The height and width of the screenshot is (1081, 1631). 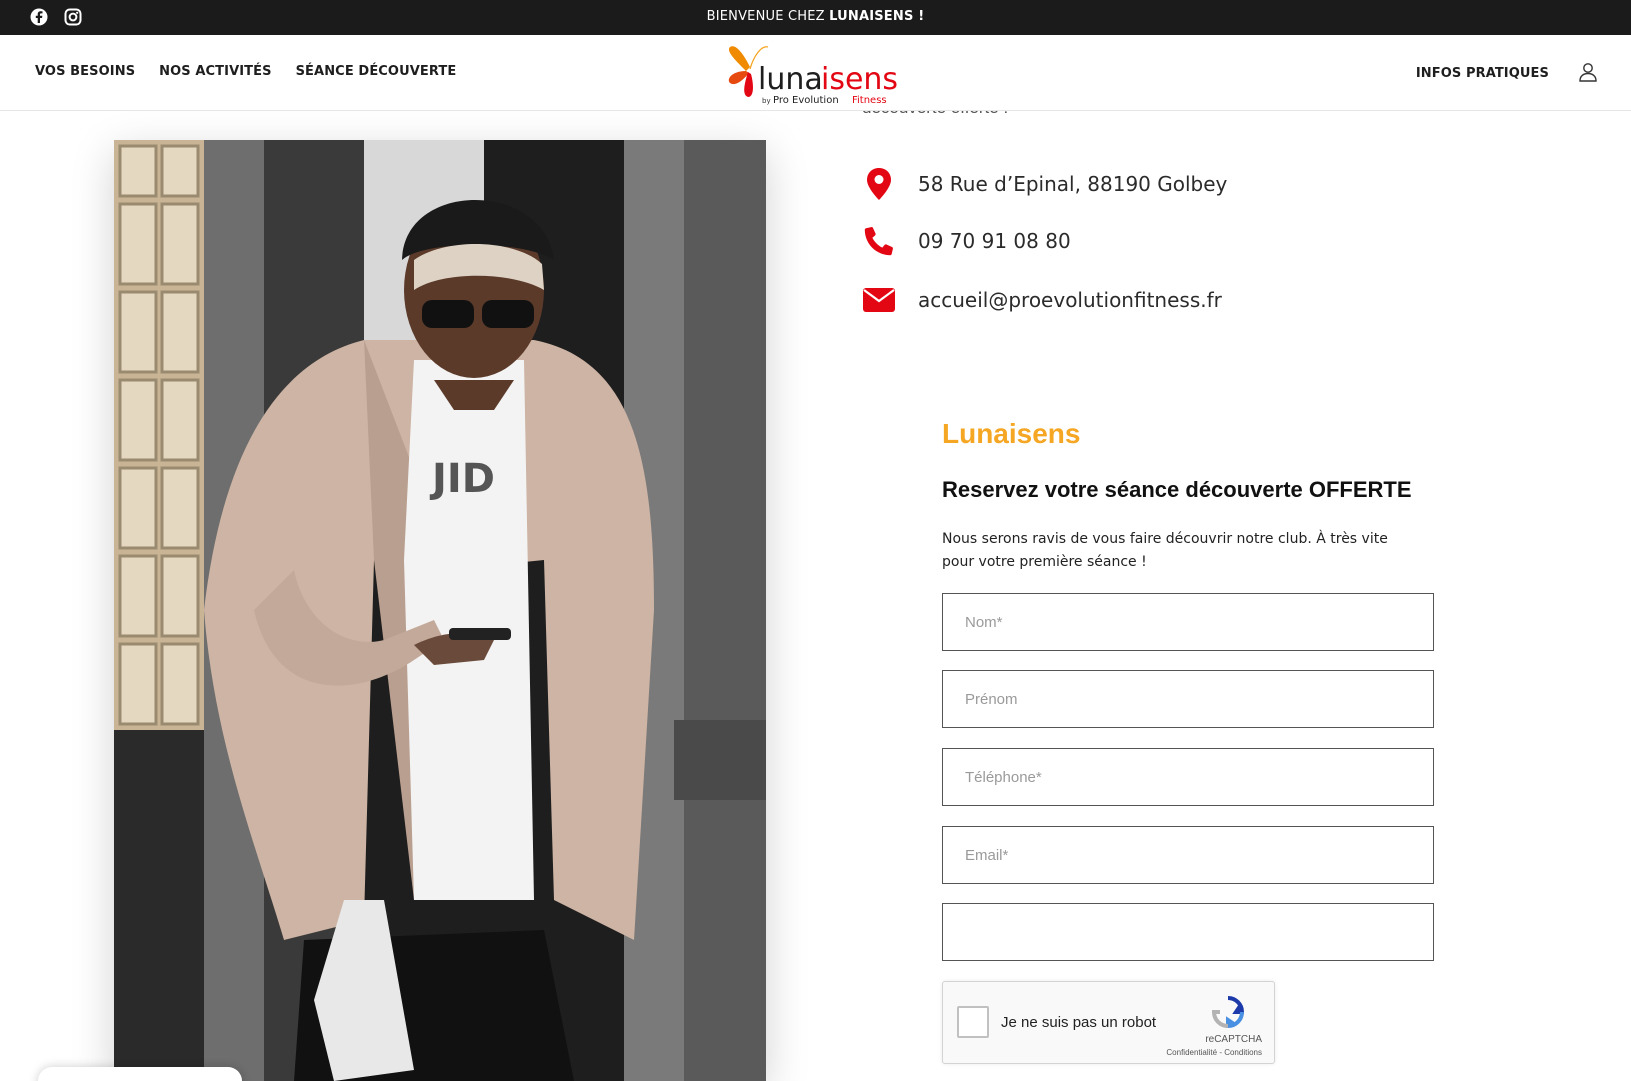 I want to click on nom-input, so click(x=1188, y=622).